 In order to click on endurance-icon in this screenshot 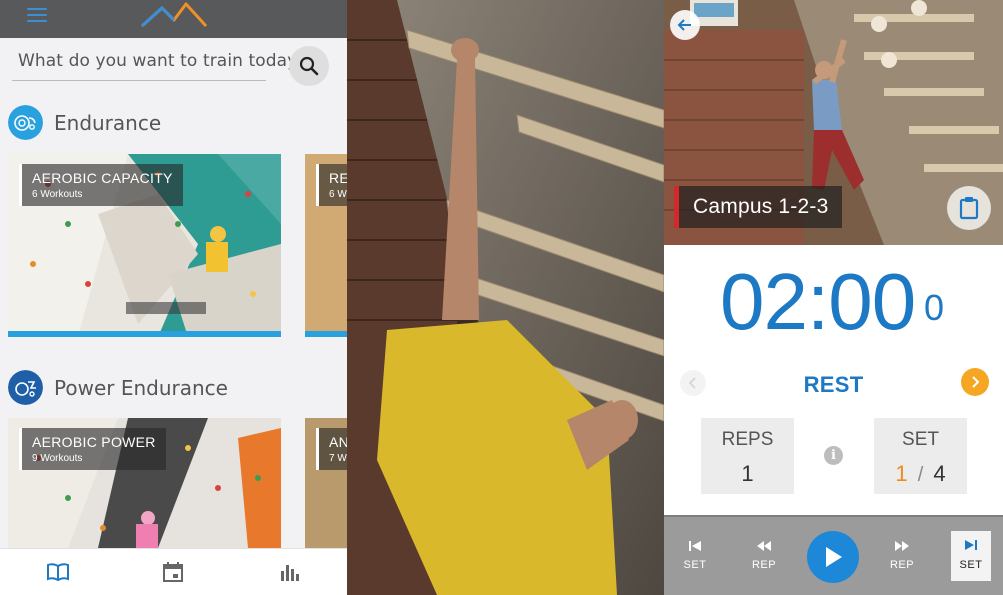, I will do `click(25, 122)`.